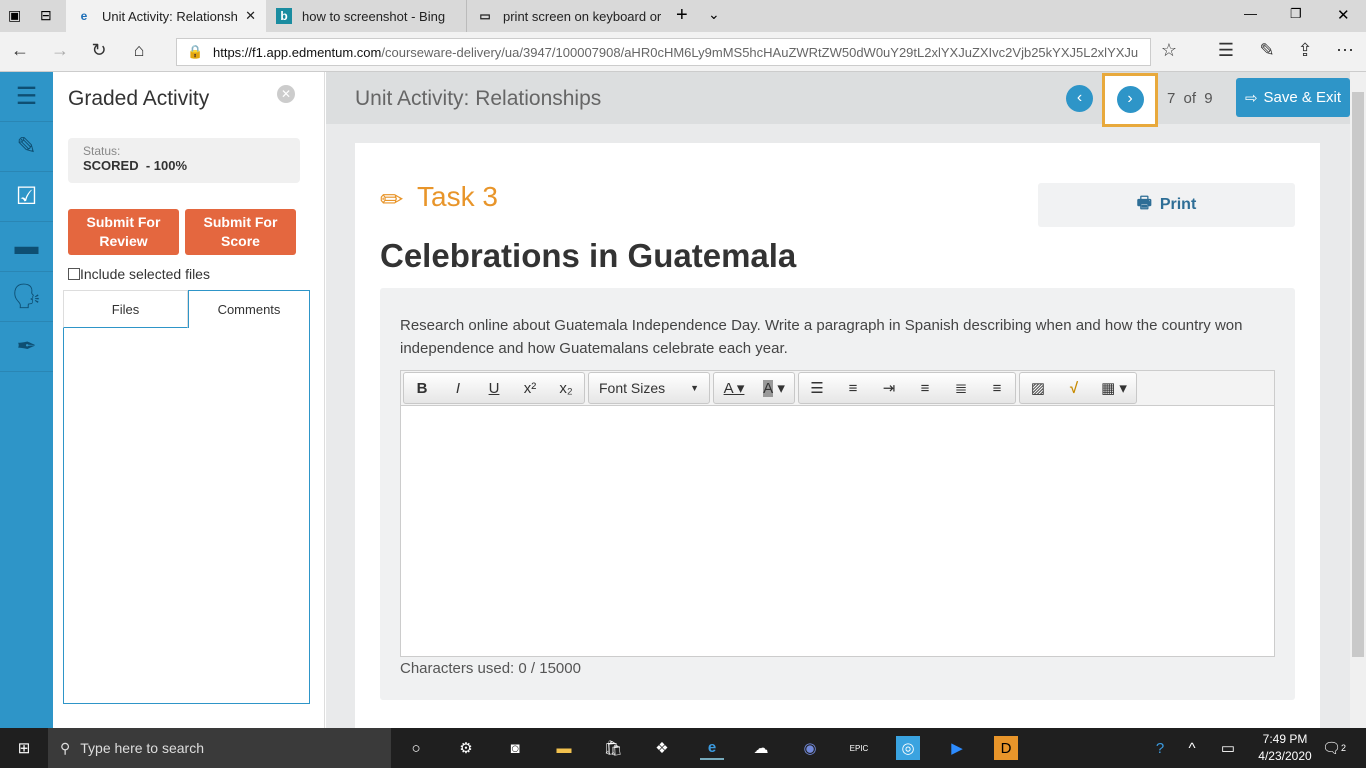 This screenshot has width=1366, height=768. What do you see at coordinates (195, 51) in the screenshot?
I see `lock-icon: 🔒` at bounding box center [195, 51].